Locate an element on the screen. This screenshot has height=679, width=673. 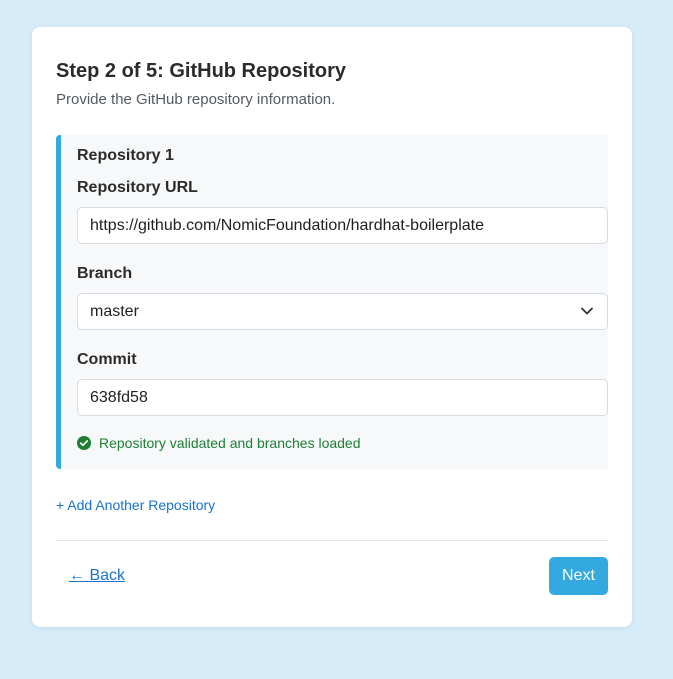
page-title: Step 2 of 5: GitHub Repository is located at coordinates (201, 71).